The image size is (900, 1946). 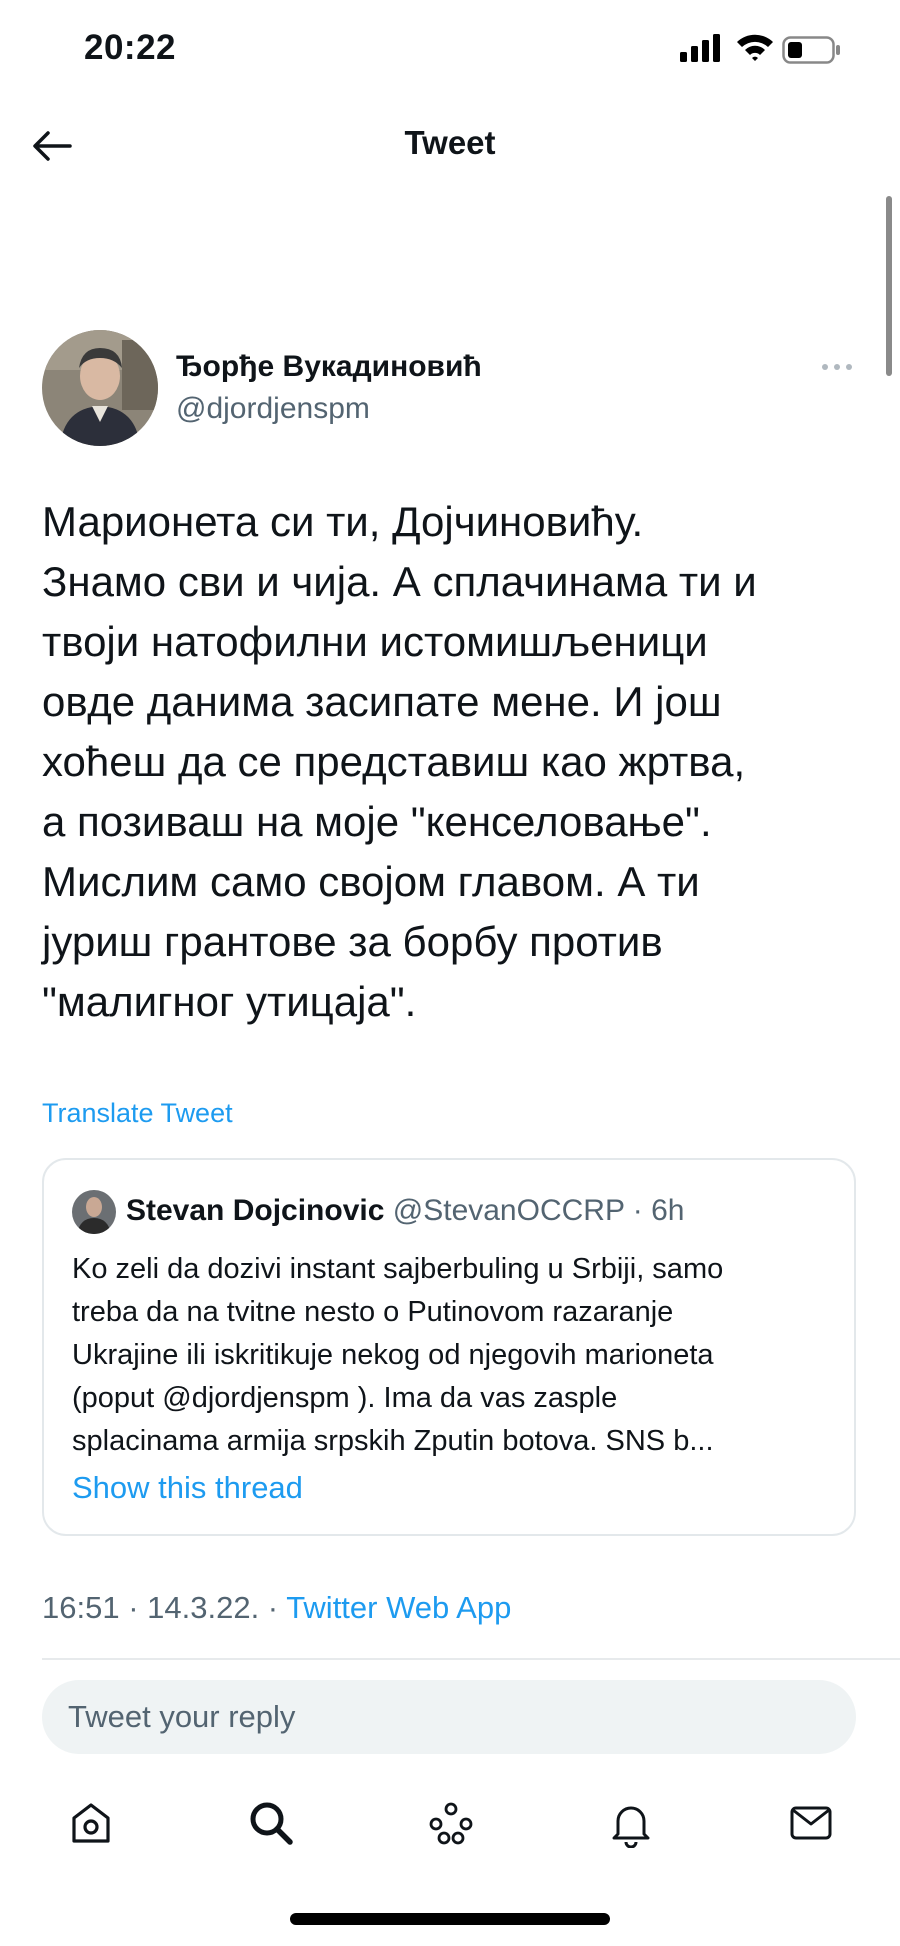 What do you see at coordinates (329, 367) in the screenshot?
I see `author-name: Ђорђе Вукадиновић` at bounding box center [329, 367].